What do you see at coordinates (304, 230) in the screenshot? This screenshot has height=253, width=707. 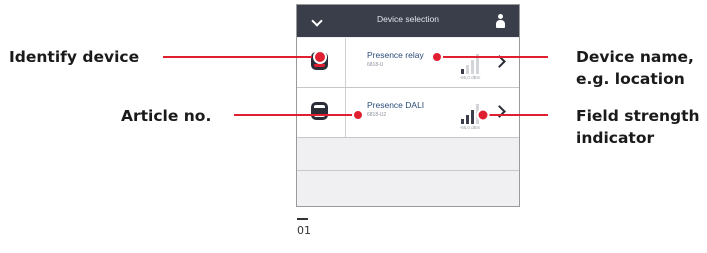 I see `figure-number: 01` at bounding box center [304, 230].